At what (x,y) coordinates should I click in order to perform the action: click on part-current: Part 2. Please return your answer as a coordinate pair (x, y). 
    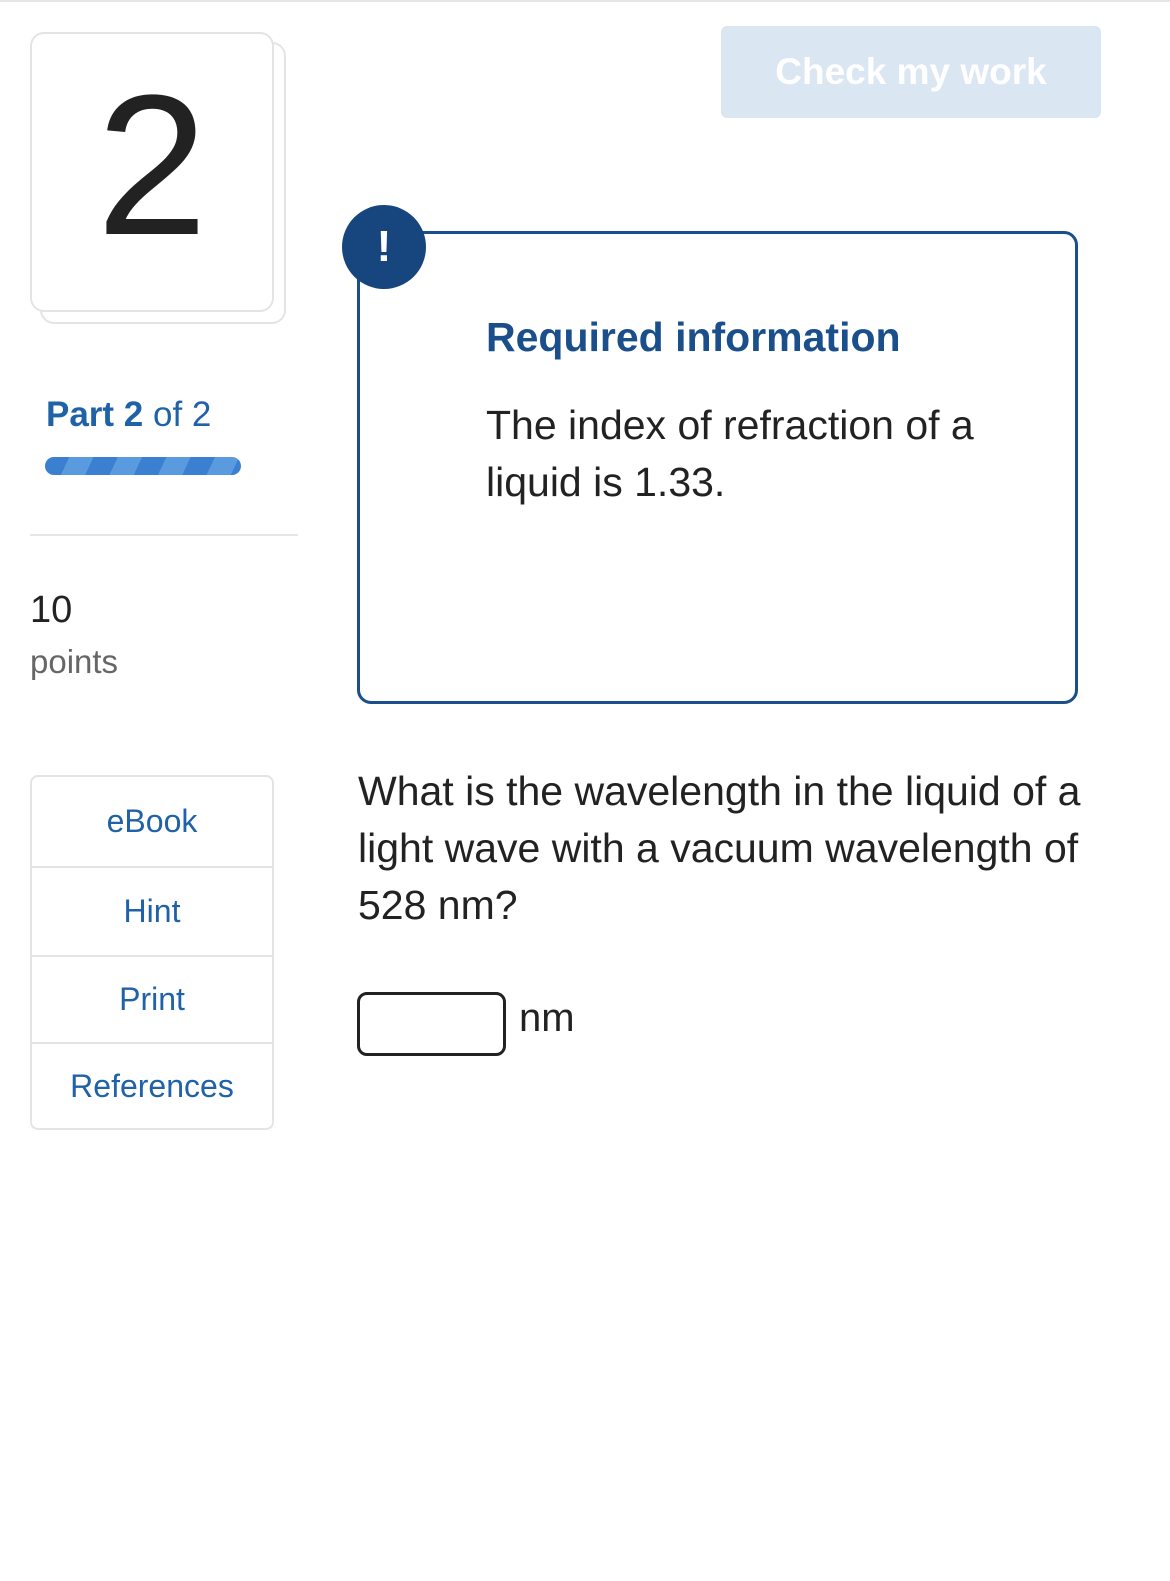
    Looking at the image, I should click on (95, 414).